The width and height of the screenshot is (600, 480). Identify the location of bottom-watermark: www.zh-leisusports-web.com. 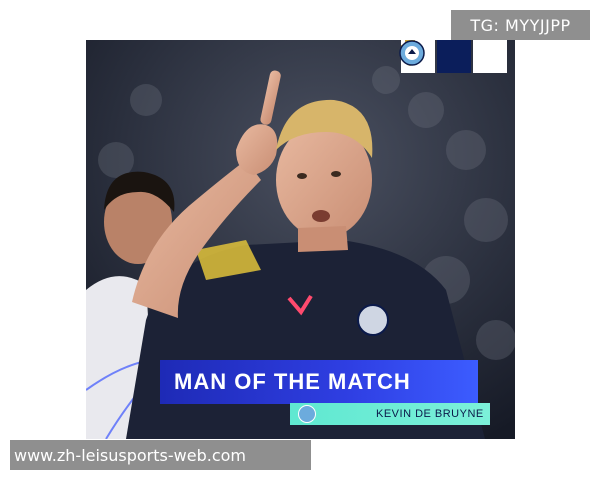
(160, 455).